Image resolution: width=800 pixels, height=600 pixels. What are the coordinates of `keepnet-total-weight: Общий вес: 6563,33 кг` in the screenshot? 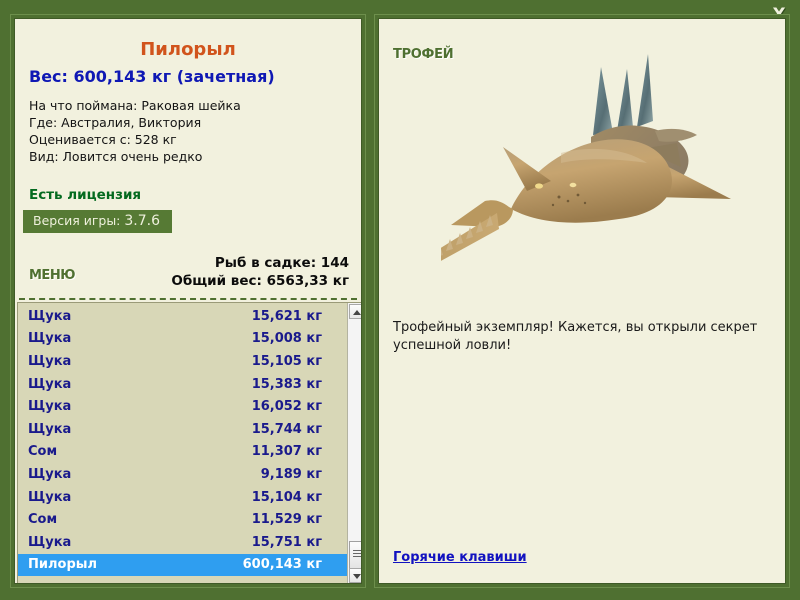 It's located at (260, 281).